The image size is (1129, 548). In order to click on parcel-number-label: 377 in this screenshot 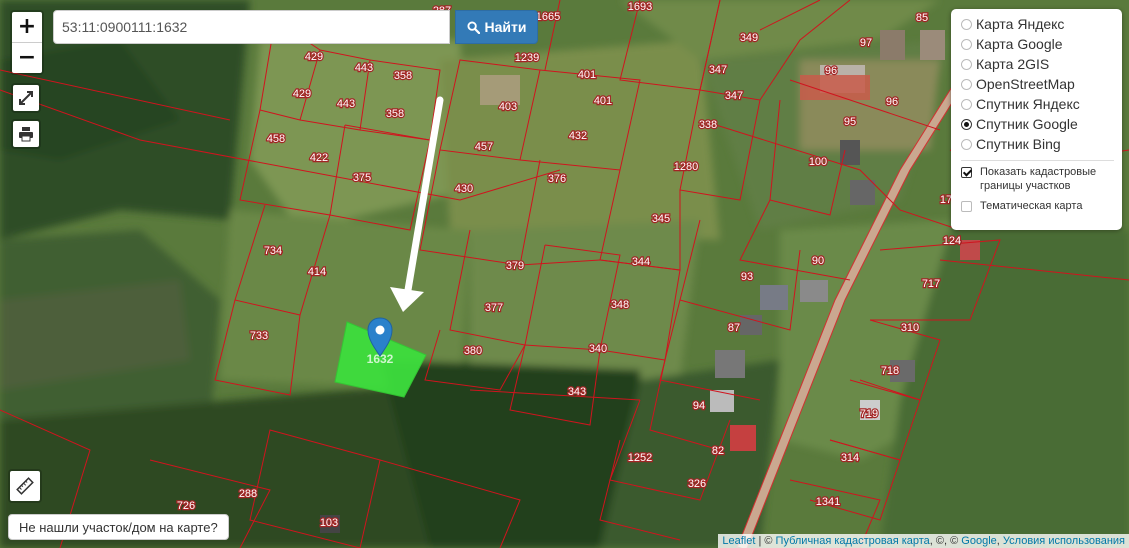, I will do `click(494, 308)`.